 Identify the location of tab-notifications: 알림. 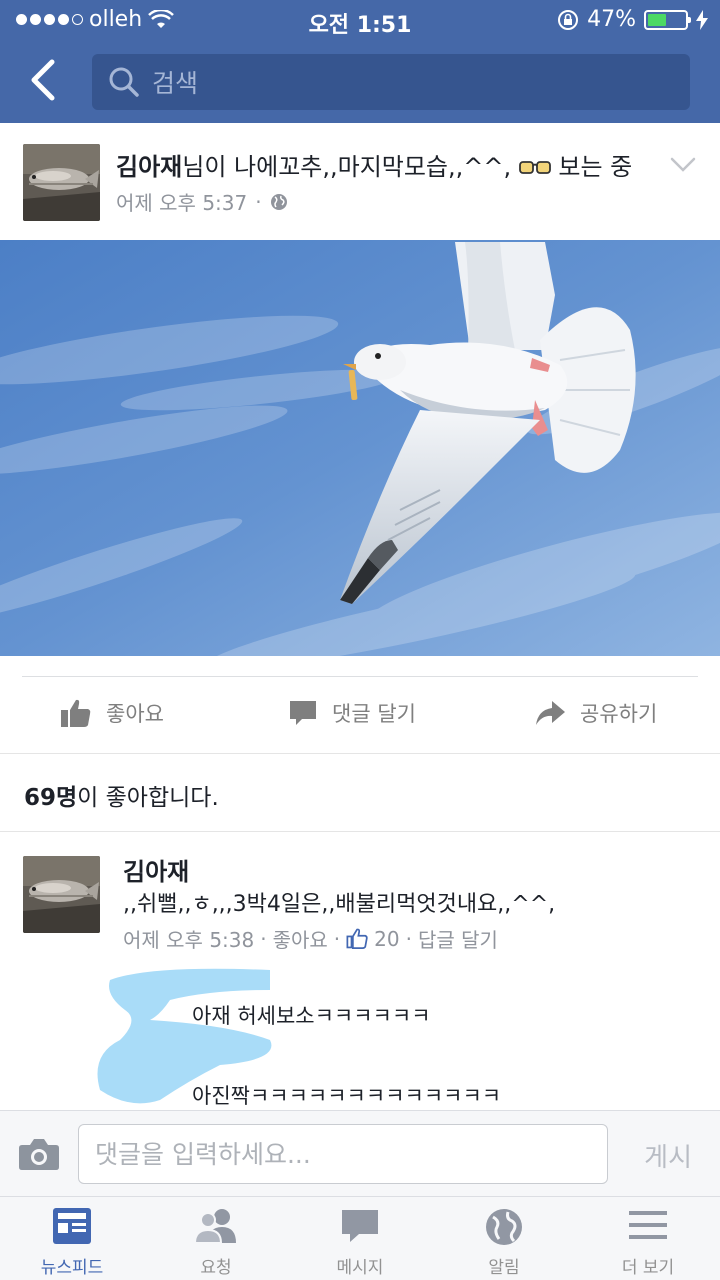
(504, 1238).